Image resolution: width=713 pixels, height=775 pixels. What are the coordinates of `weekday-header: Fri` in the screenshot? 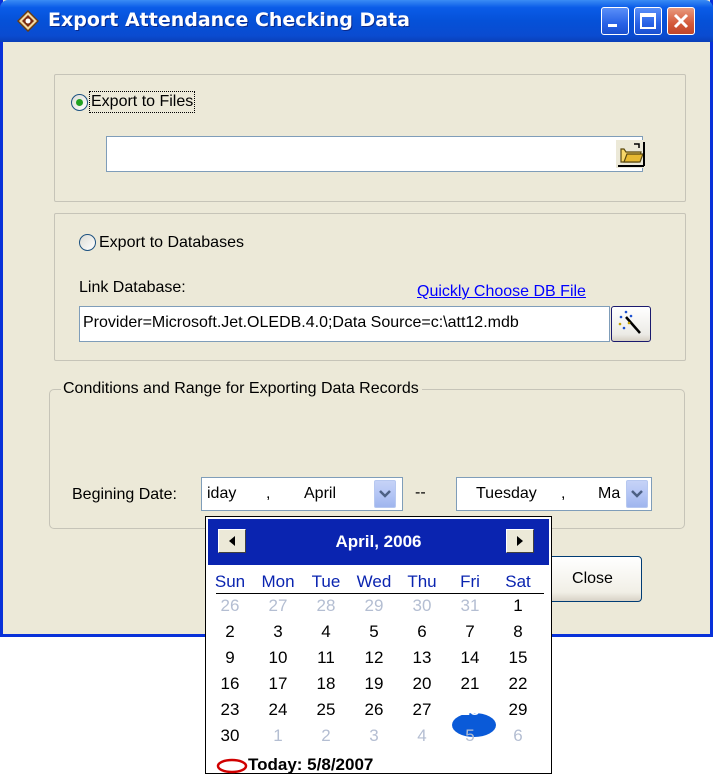 It's located at (470, 581).